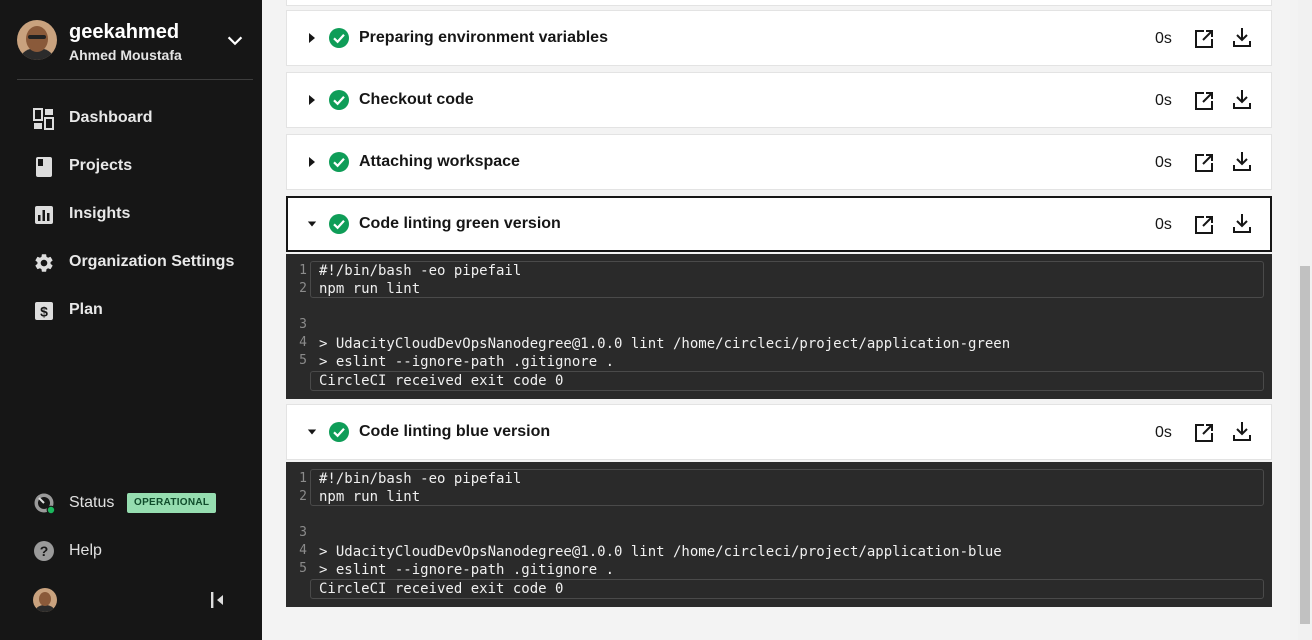 The width and height of the screenshot is (1312, 640). What do you see at coordinates (779, 3) in the screenshot?
I see `step-previous-edge` at bounding box center [779, 3].